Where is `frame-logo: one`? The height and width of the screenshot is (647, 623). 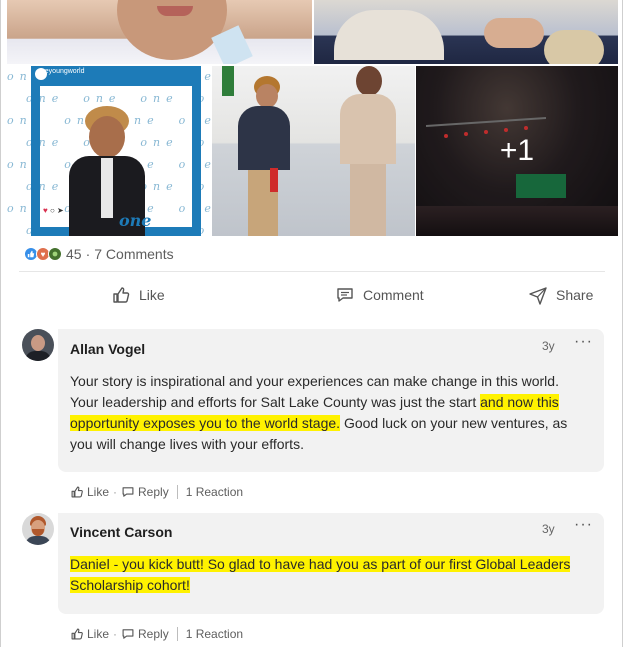
frame-logo: one is located at coordinates (135, 220).